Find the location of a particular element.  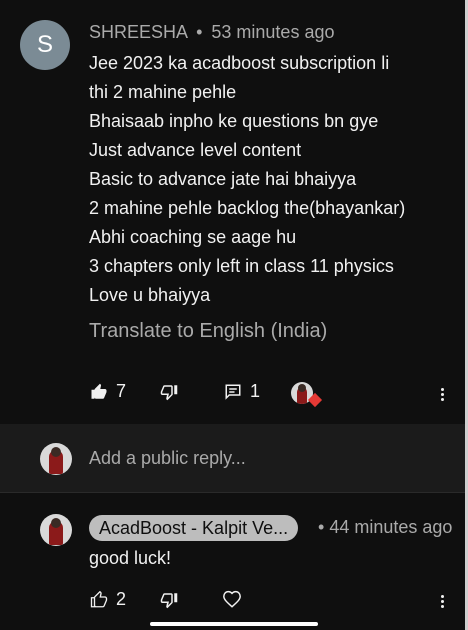

comment-line: Just advance level content is located at coordinates (195, 150).